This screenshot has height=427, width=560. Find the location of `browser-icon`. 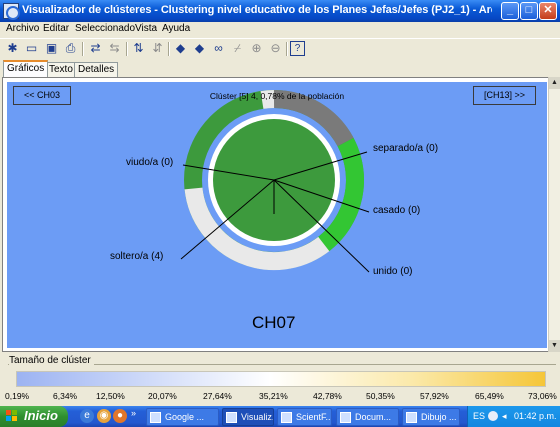

browser-icon is located at coordinates (155, 417).